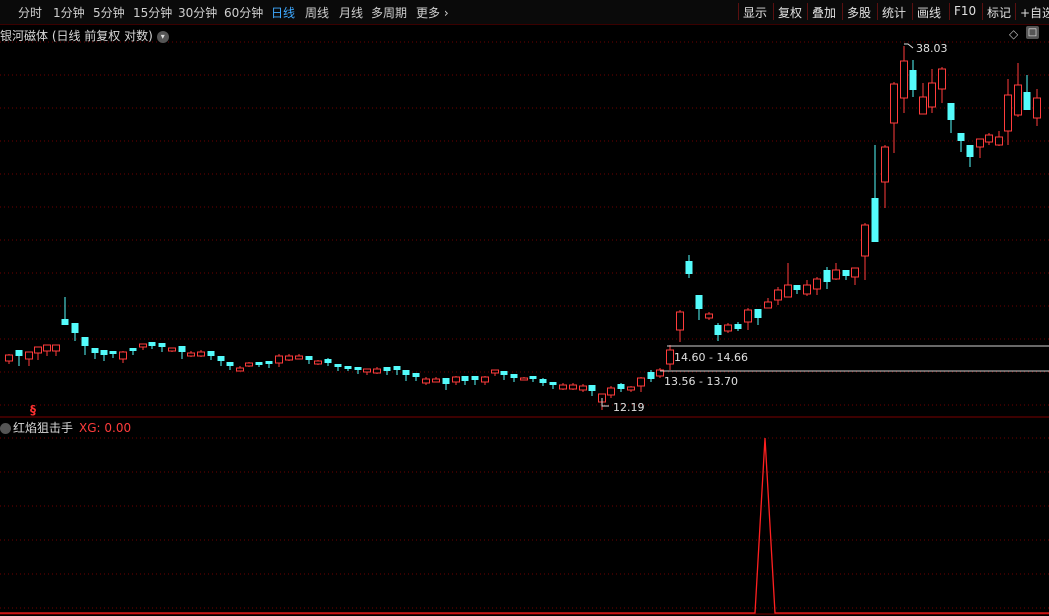 Image resolution: width=1049 pixels, height=616 pixels. I want to click on signal-mark: §, so click(33, 410).